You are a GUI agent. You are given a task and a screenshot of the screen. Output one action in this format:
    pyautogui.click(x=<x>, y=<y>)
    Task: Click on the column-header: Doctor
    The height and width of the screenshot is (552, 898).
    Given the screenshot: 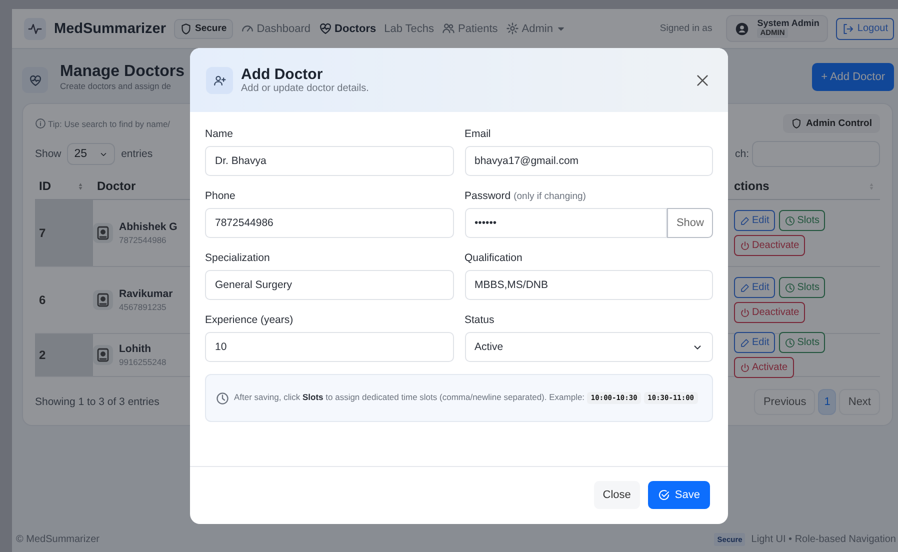 What is the action you would take?
    pyautogui.click(x=116, y=186)
    